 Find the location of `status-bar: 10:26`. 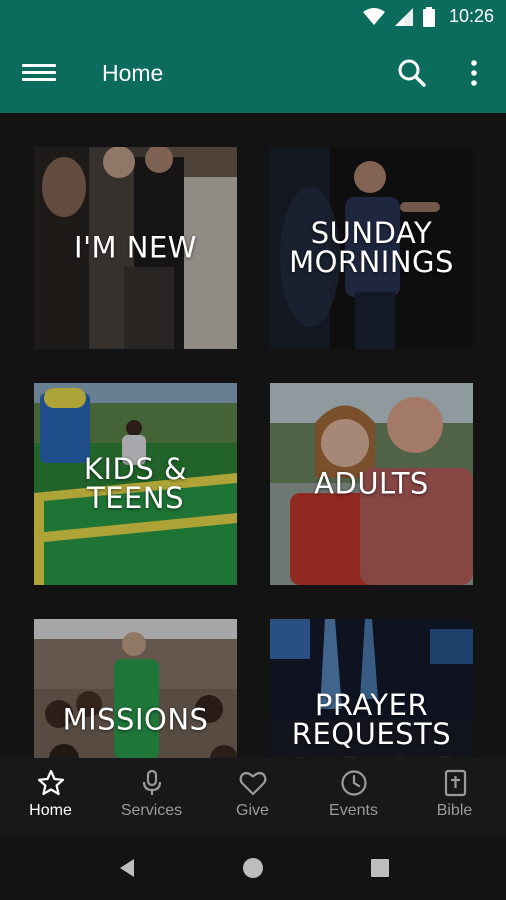

status-bar: 10:26 is located at coordinates (253, 18).